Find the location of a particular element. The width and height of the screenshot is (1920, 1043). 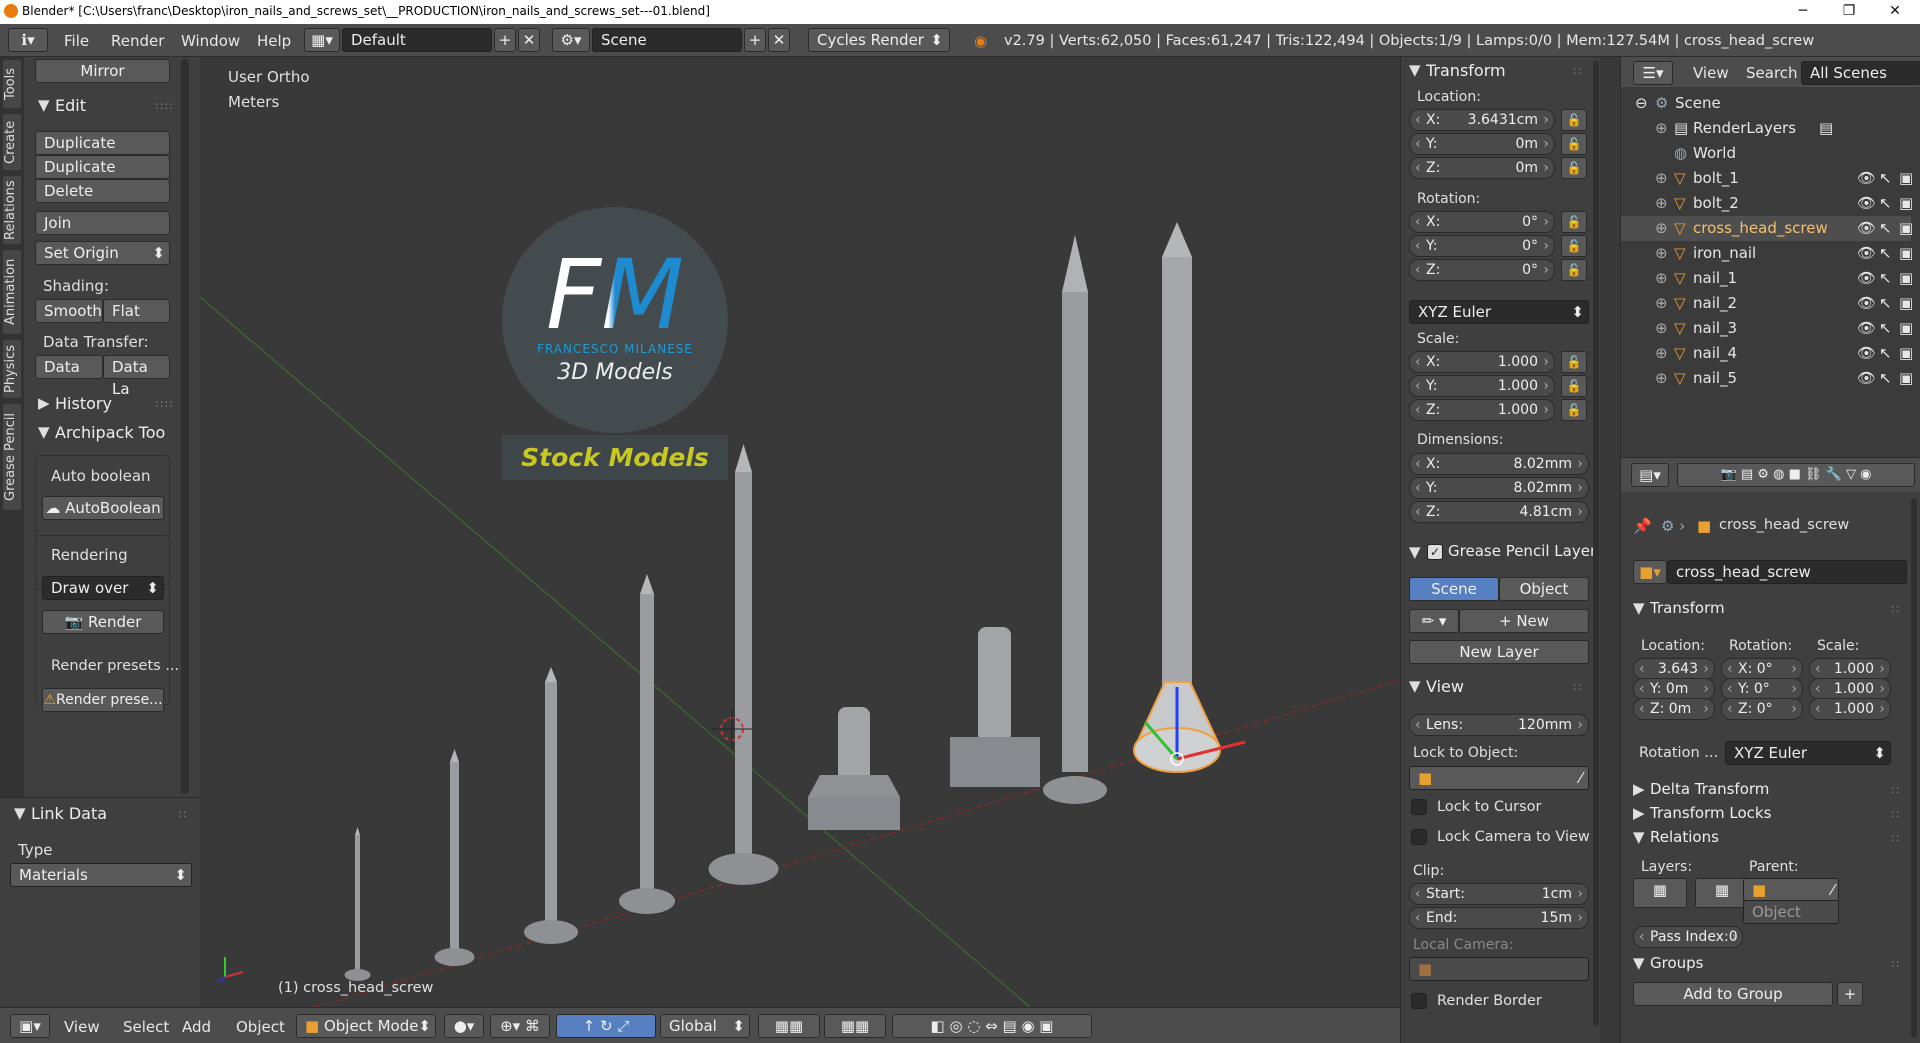

menu-window: Window is located at coordinates (210, 41).